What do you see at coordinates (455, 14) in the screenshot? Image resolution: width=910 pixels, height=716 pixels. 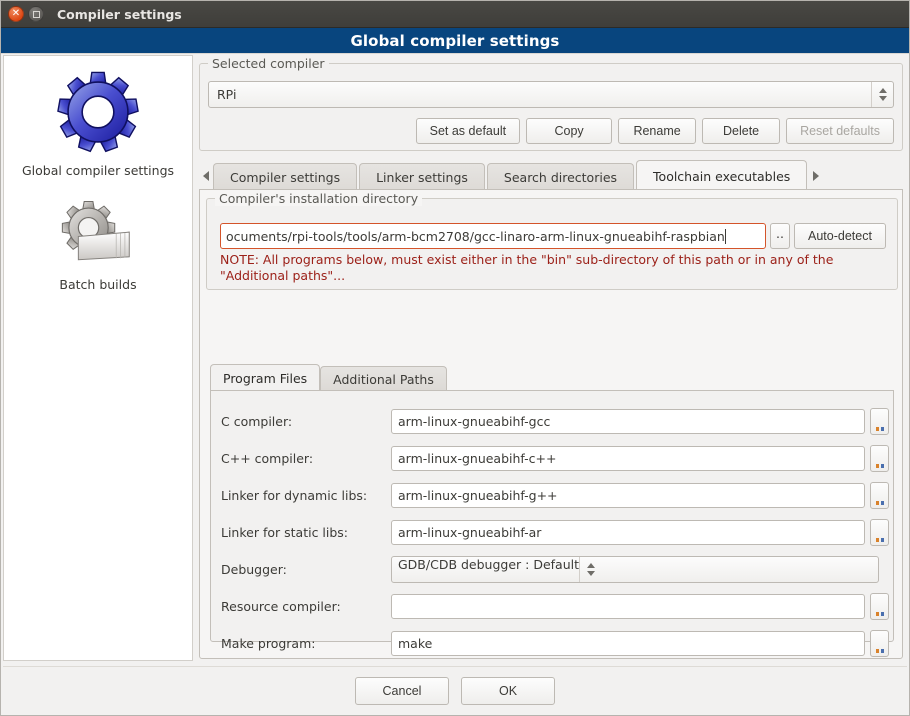 I see `titlebar: ✕ Compiler settings` at bounding box center [455, 14].